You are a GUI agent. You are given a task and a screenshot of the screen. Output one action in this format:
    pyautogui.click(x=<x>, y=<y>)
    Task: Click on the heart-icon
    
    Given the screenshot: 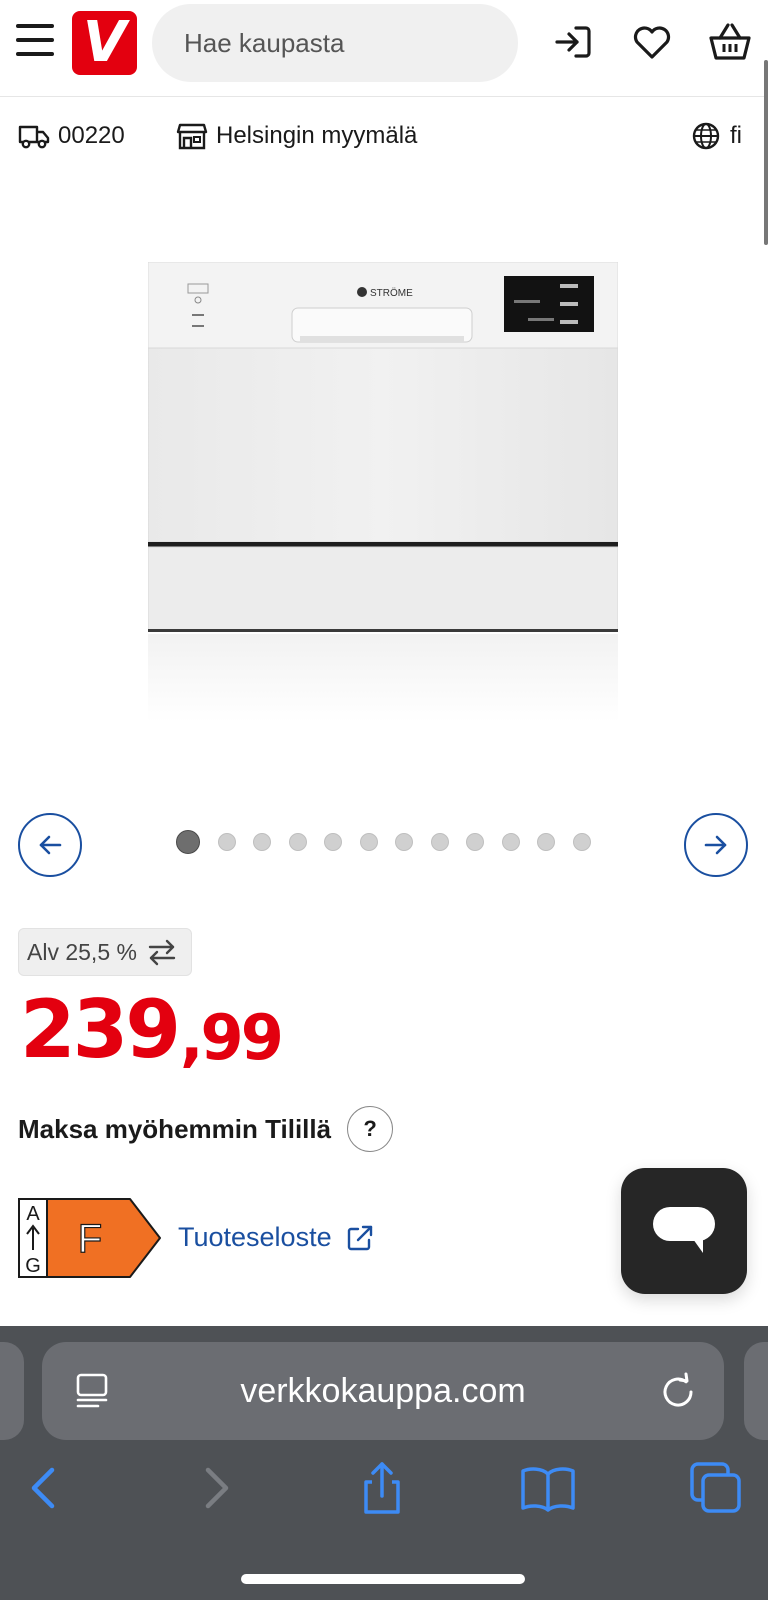 What is the action you would take?
    pyautogui.click(x=652, y=42)
    